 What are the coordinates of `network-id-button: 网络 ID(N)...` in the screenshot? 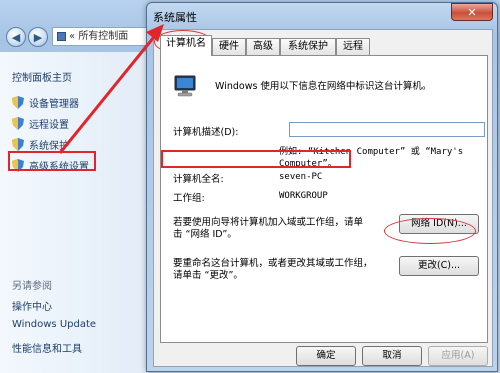 It's located at (439, 224).